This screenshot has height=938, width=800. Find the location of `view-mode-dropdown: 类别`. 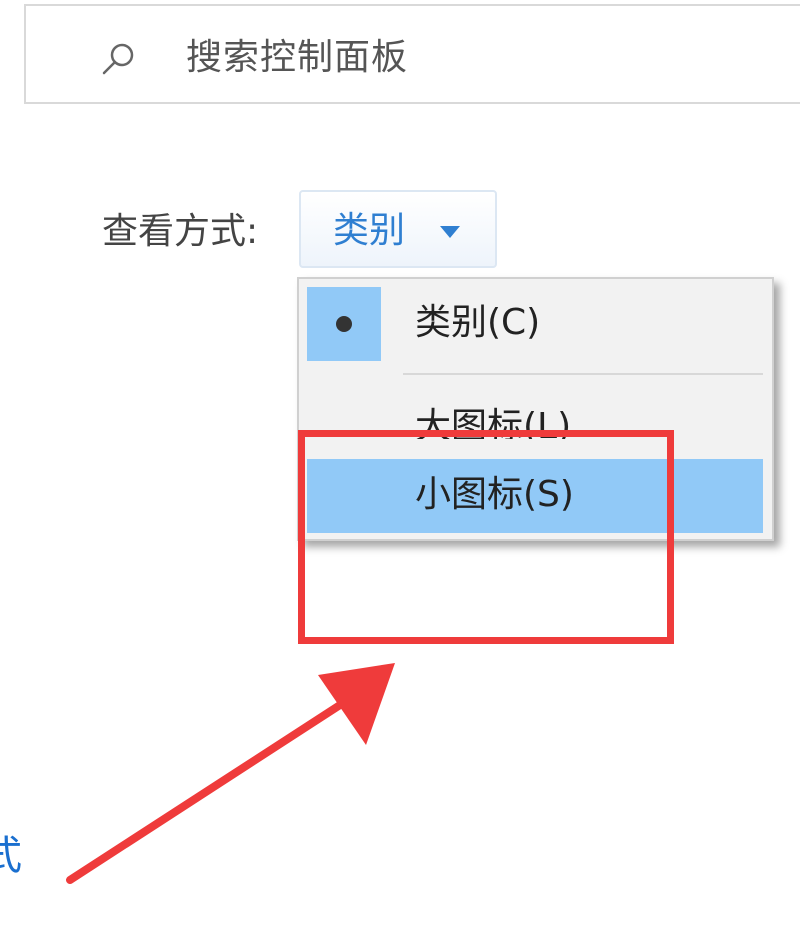

view-mode-dropdown: 类别 is located at coordinates (398, 229).